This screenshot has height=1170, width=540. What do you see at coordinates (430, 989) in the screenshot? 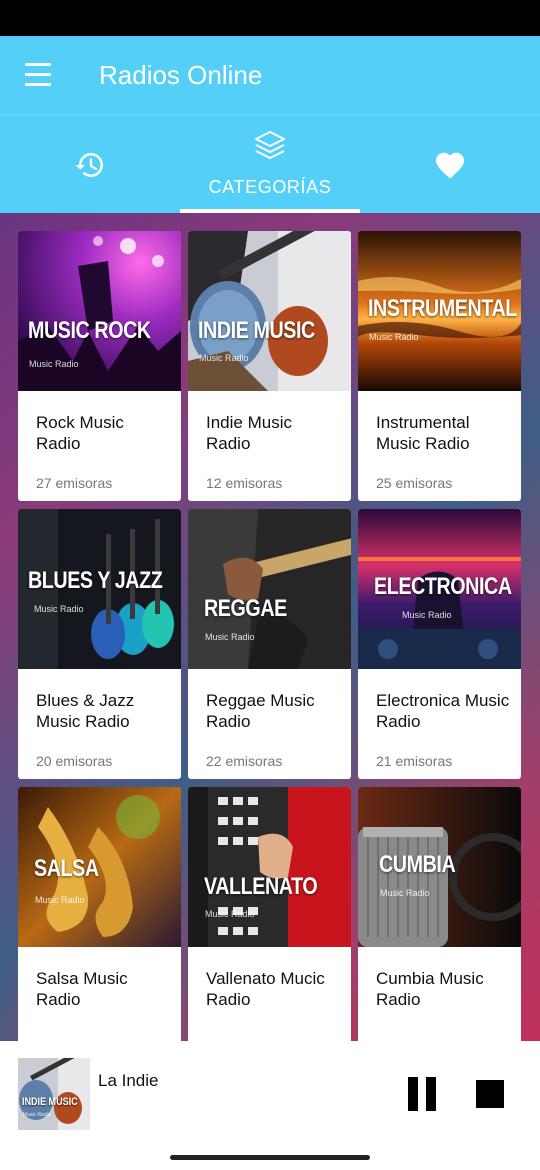
I see `category-name: Cumbia Music Radio` at bounding box center [430, 989].